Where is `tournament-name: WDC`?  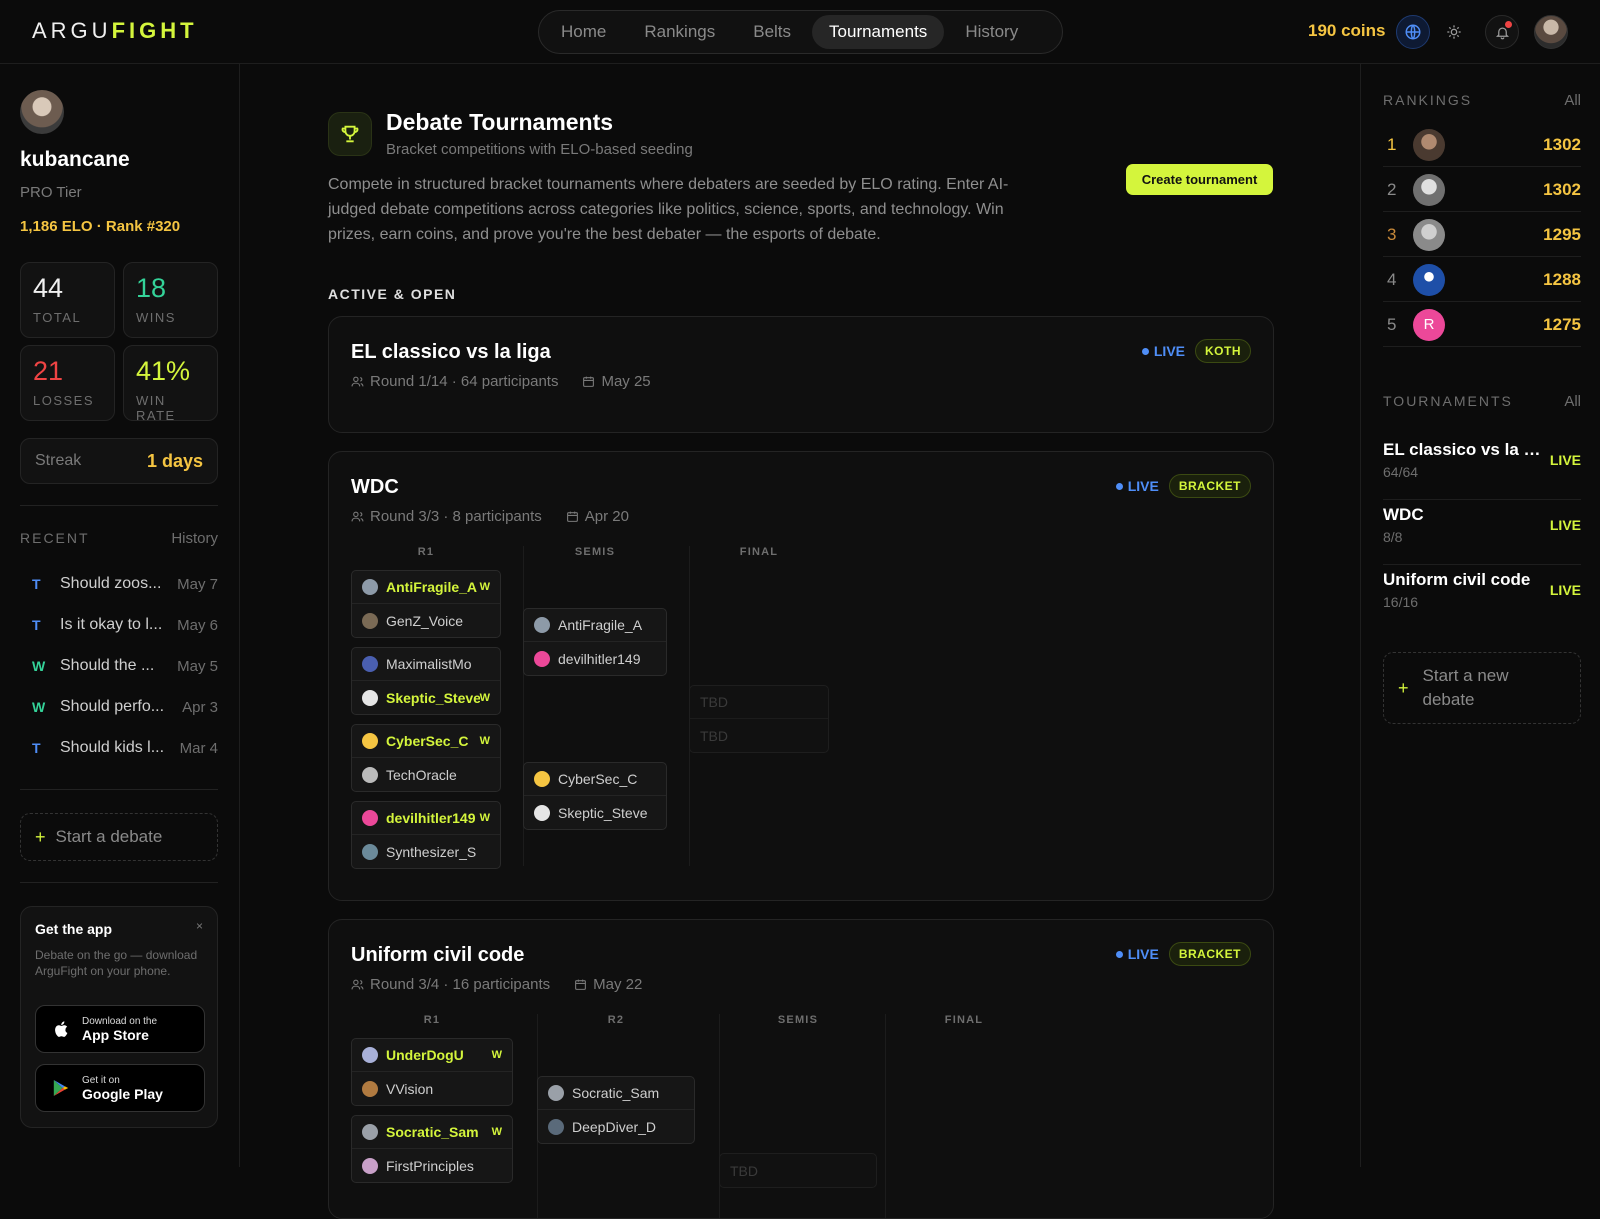
tournament-name: WDC is located at coordinates (375, 487).